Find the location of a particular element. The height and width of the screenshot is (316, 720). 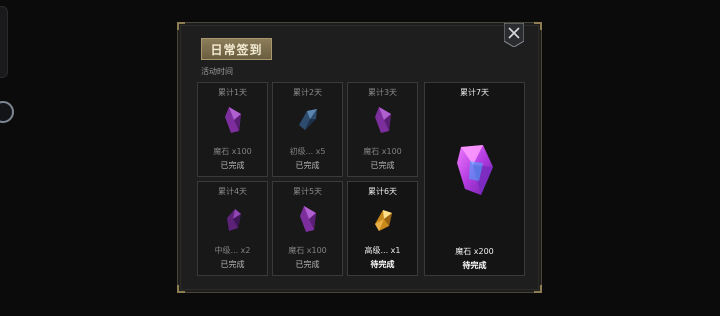

reward-label: 初级... x5 is located at coordinates (307, 151).